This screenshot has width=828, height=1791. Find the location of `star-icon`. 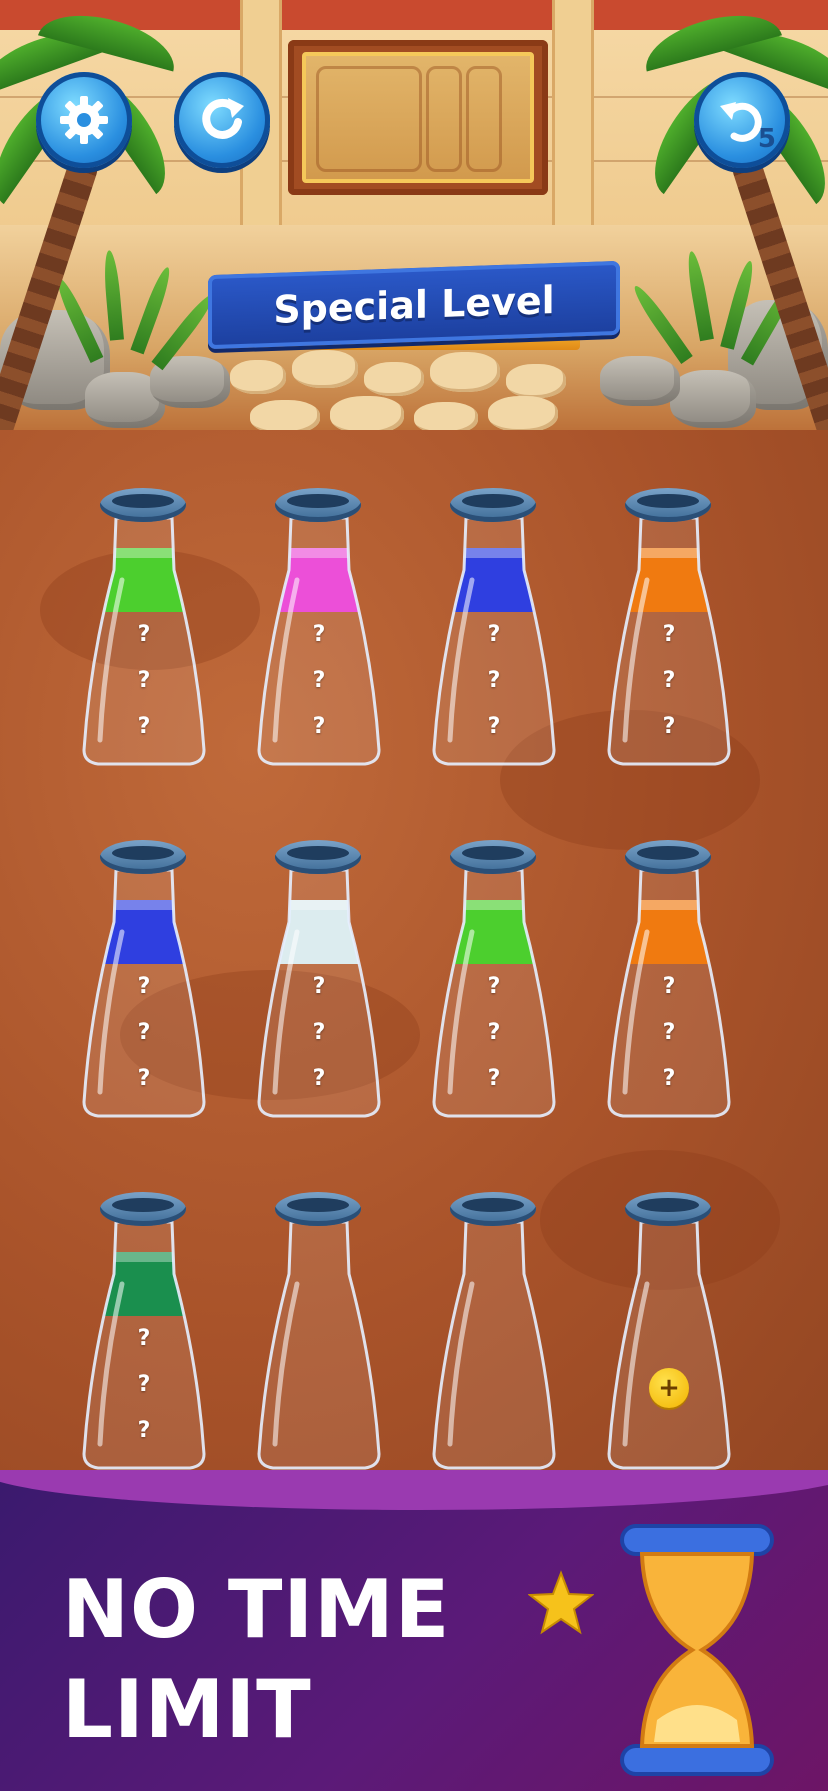

star-icon is located at coordinates (561, 1602).